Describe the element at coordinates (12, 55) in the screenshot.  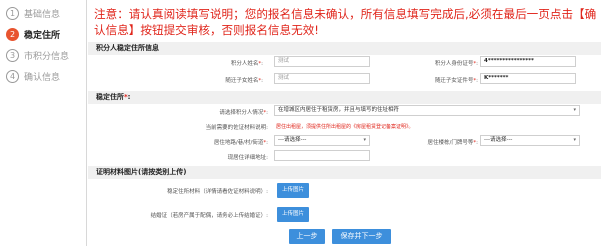
I see `step-number: 3` at that location.